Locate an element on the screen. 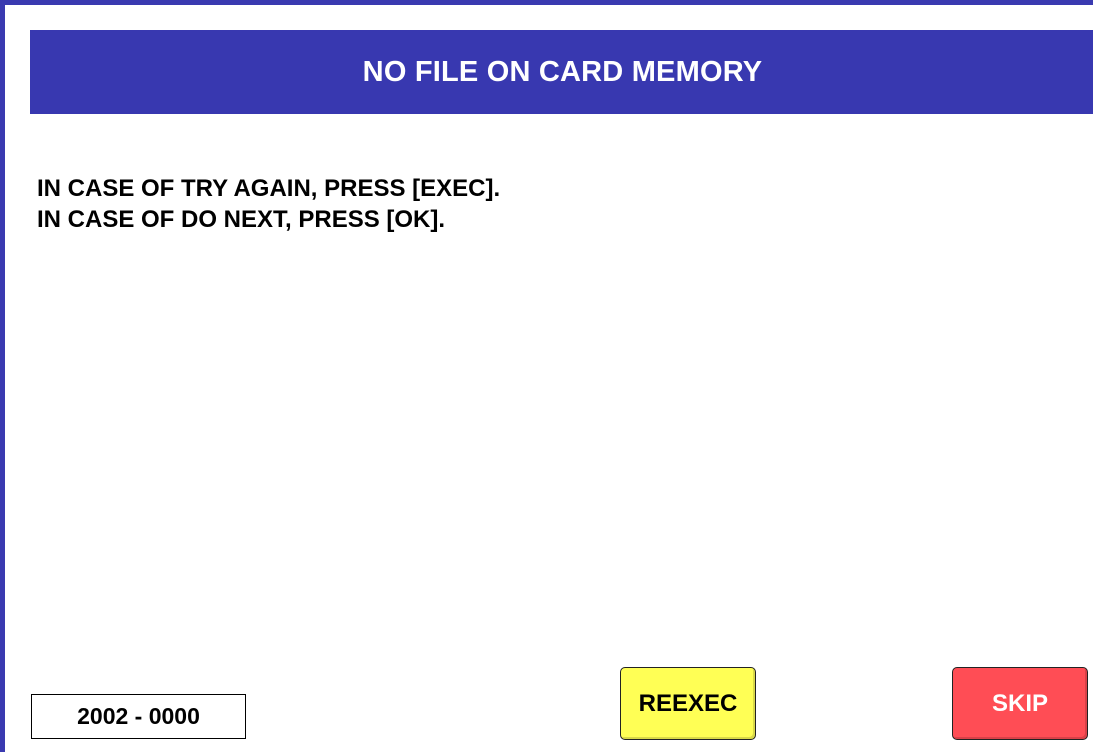 Image resolution: width=1093 pixels, height=752 pixels. dialog-title: NO FILE ON CARD MEMORY is located at coordinates (562, 71).